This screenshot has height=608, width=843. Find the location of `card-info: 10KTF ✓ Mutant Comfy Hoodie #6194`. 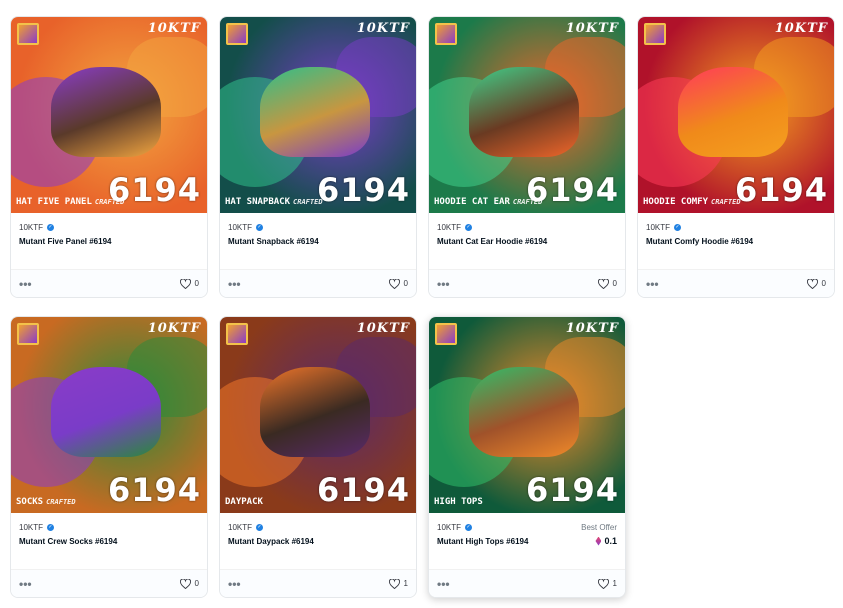

card-info: 10KTF ✓ Mutant Comfy Hoodie #6194 is located at coordinates (736, 241).